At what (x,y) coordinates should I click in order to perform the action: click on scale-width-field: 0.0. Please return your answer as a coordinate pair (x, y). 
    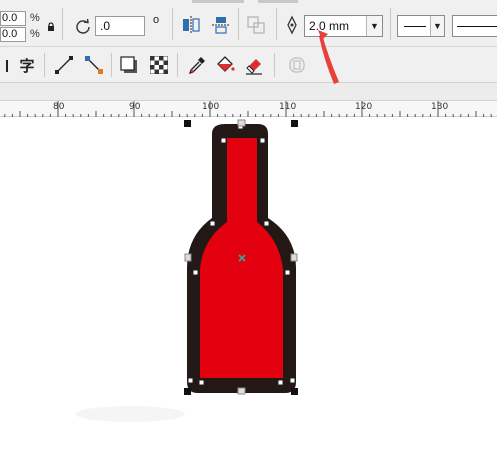
    Looking at the image, I should click on (13, 18).